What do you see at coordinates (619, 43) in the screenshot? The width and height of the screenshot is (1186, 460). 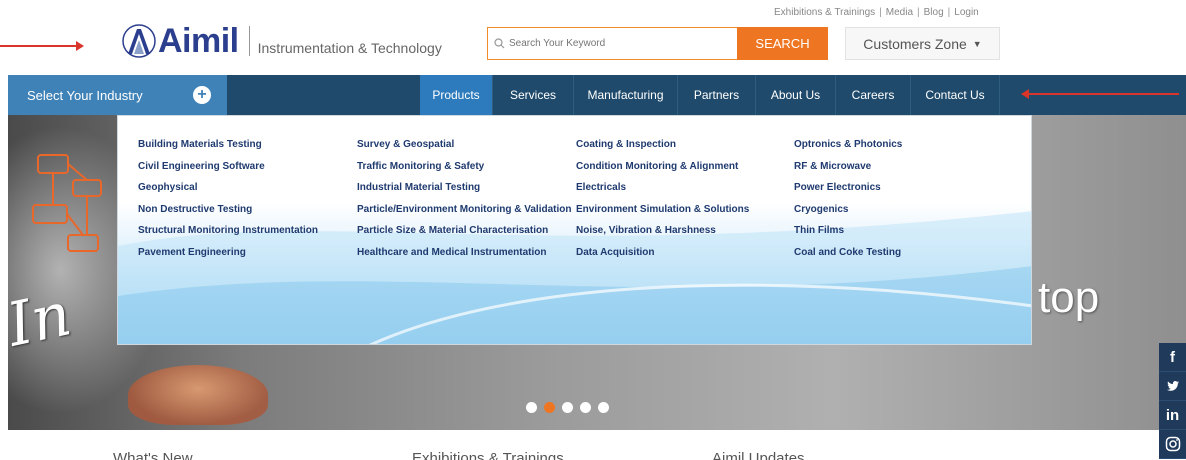 I see `search-input` at bounding box center [619, 43].